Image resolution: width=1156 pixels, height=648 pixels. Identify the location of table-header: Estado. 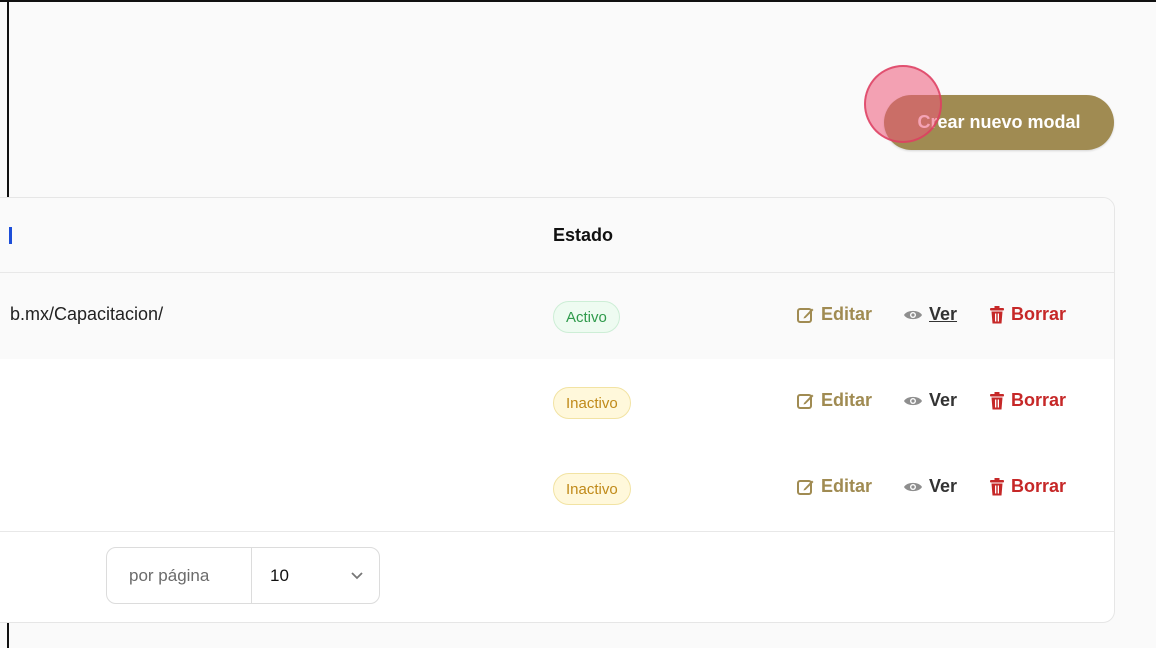
(557, 235).